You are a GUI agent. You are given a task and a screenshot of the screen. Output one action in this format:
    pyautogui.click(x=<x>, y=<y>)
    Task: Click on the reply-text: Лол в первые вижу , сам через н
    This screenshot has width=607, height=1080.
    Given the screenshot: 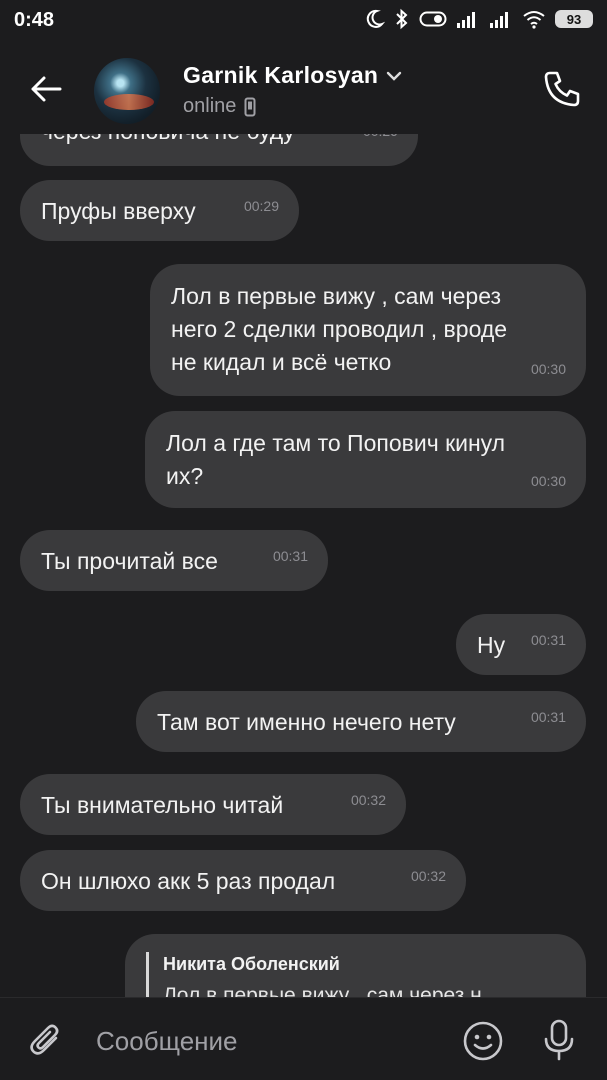 What is the action you would take?
    pyautogui.click(x=322, y=990)
    